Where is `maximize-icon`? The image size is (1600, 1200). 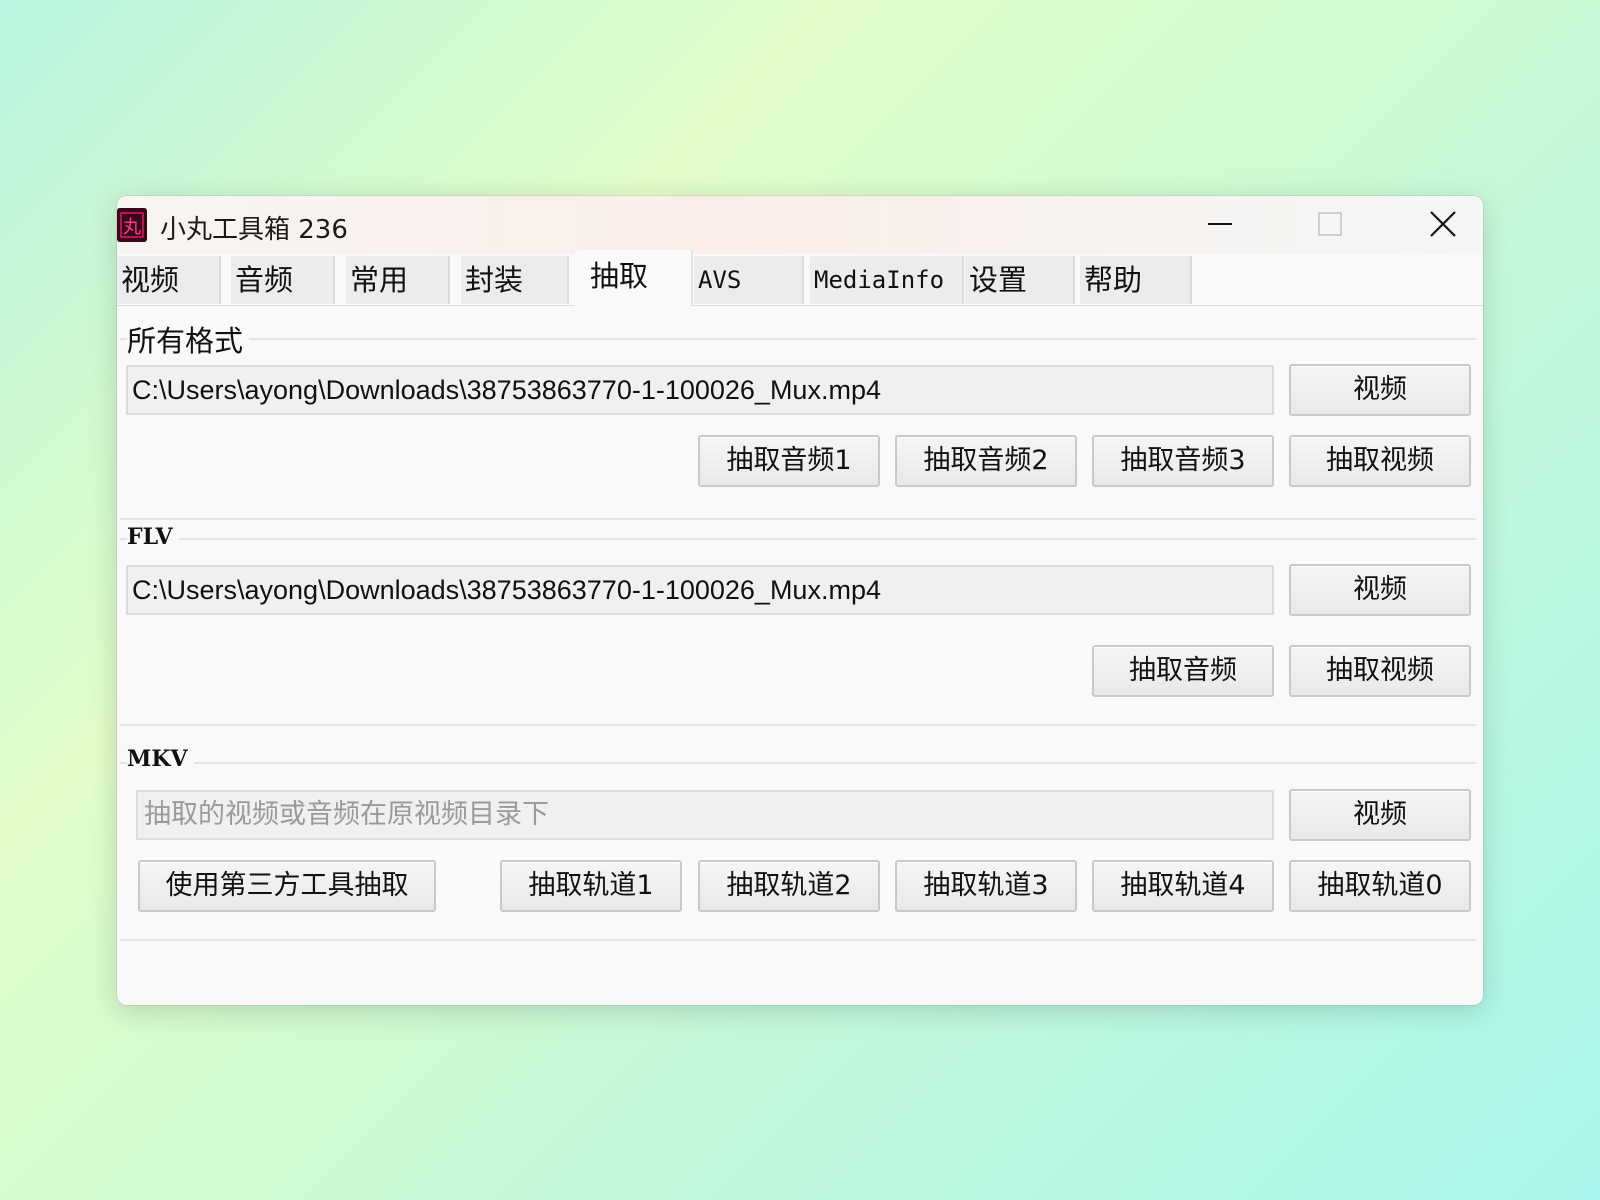 maximize-icon is located at coordinates (1330, 224).